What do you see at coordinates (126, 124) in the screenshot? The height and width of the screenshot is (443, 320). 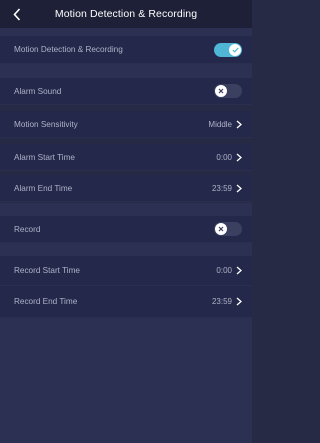 I see `motion-sensitivity-row: Motion Sensitivity Middle` at bounding box center [126, 124].